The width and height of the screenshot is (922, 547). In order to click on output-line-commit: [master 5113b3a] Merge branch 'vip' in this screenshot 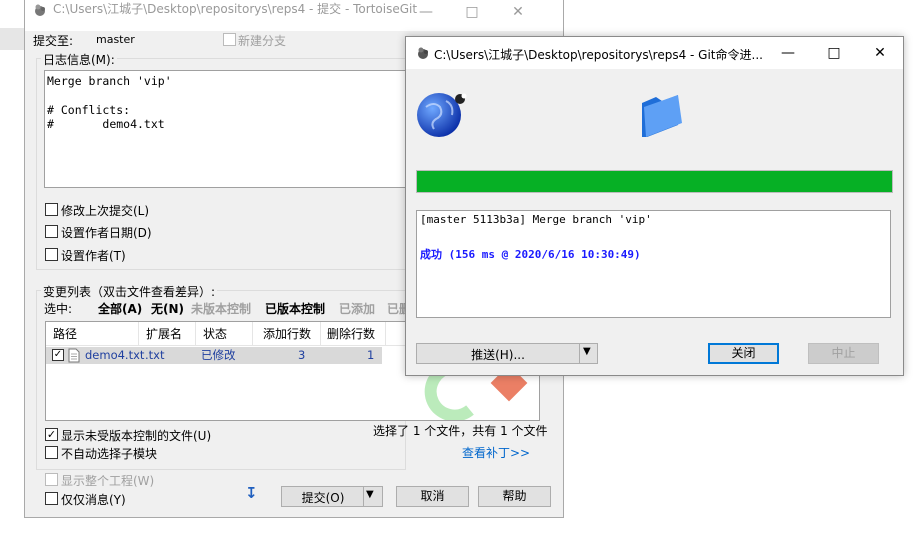, I will do `click(536, 219)`.